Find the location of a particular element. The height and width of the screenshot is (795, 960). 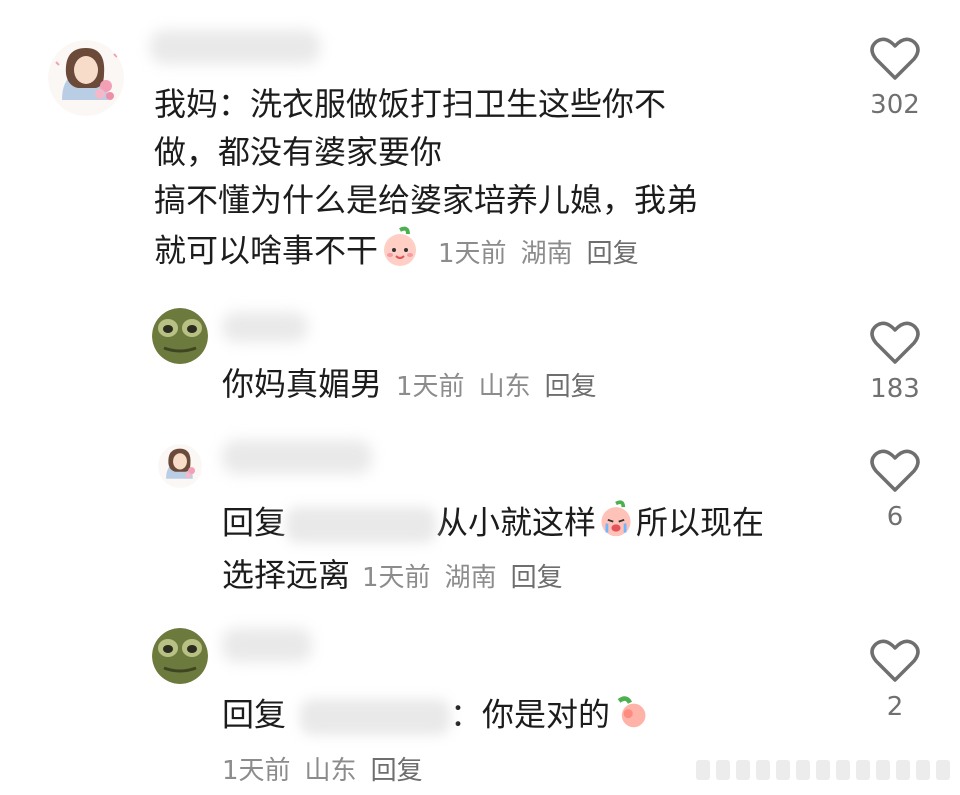

comment-text: 回复 从小就这样 所以现在 选择远离 1天前 湖南 回复 is located at coordinates (532, 550).